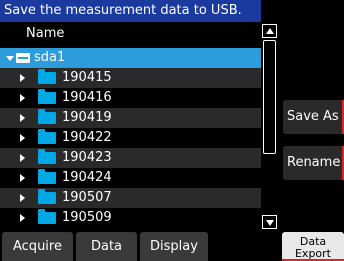 This screenshot has width=344, height=261. Describe the element at coordinates (269, 97) in the screenshot. I see `scroll-thumb` at that location.